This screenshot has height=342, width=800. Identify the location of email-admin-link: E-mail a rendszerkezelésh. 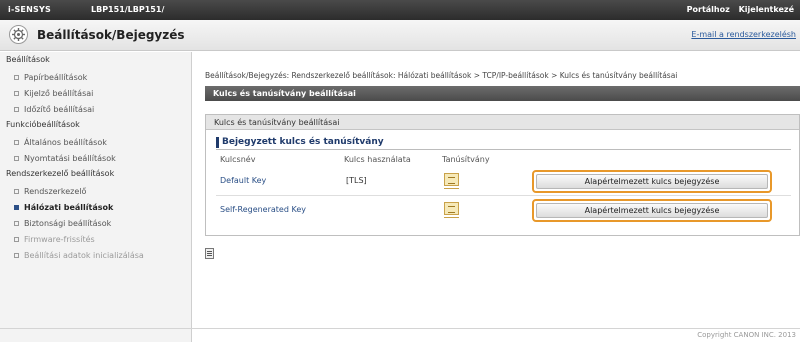
(743, 34).